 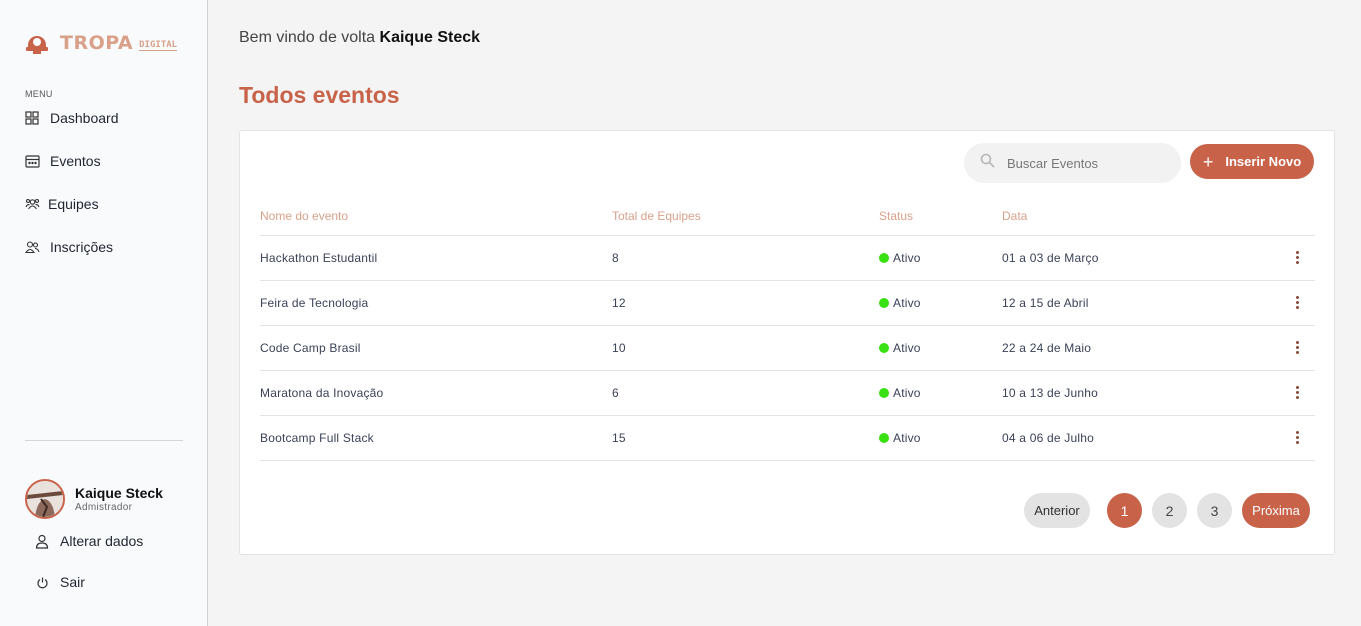 What do you see at coordinates (307, 37) in the screenshot?
I see `welcome-prefix: Bem vindo de volta` at bounding box center [307, 37].